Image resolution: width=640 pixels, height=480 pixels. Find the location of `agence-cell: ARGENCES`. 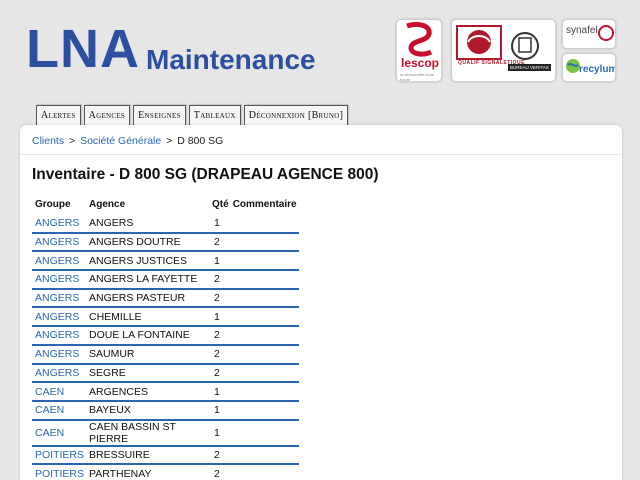

agence-cell: ARGENCES is located at coordinates (148, 392).